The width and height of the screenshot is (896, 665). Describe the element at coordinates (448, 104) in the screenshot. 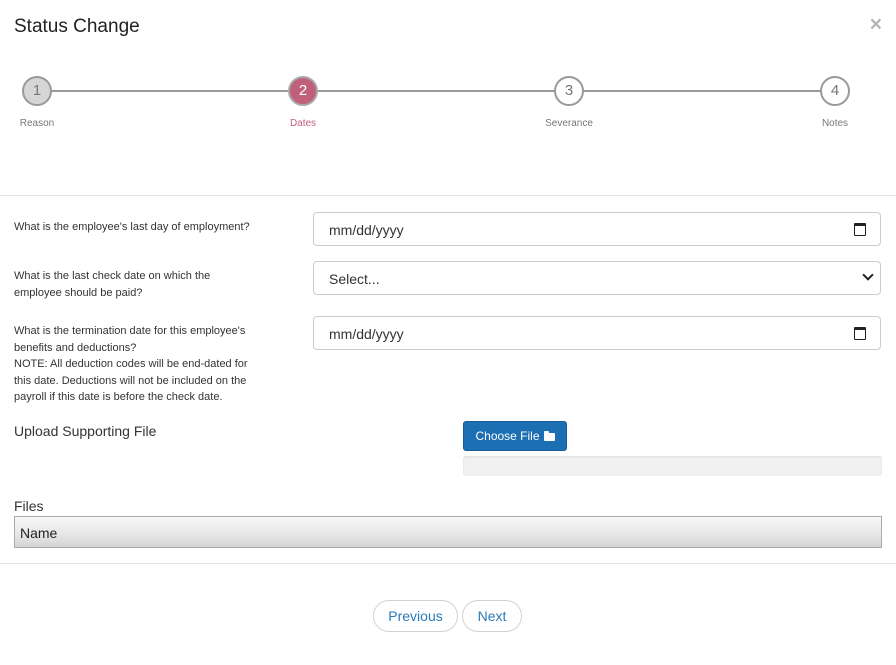

I see `stepper: 1 Reason 2 Dates 3 Severance 4 Notes` at that location.